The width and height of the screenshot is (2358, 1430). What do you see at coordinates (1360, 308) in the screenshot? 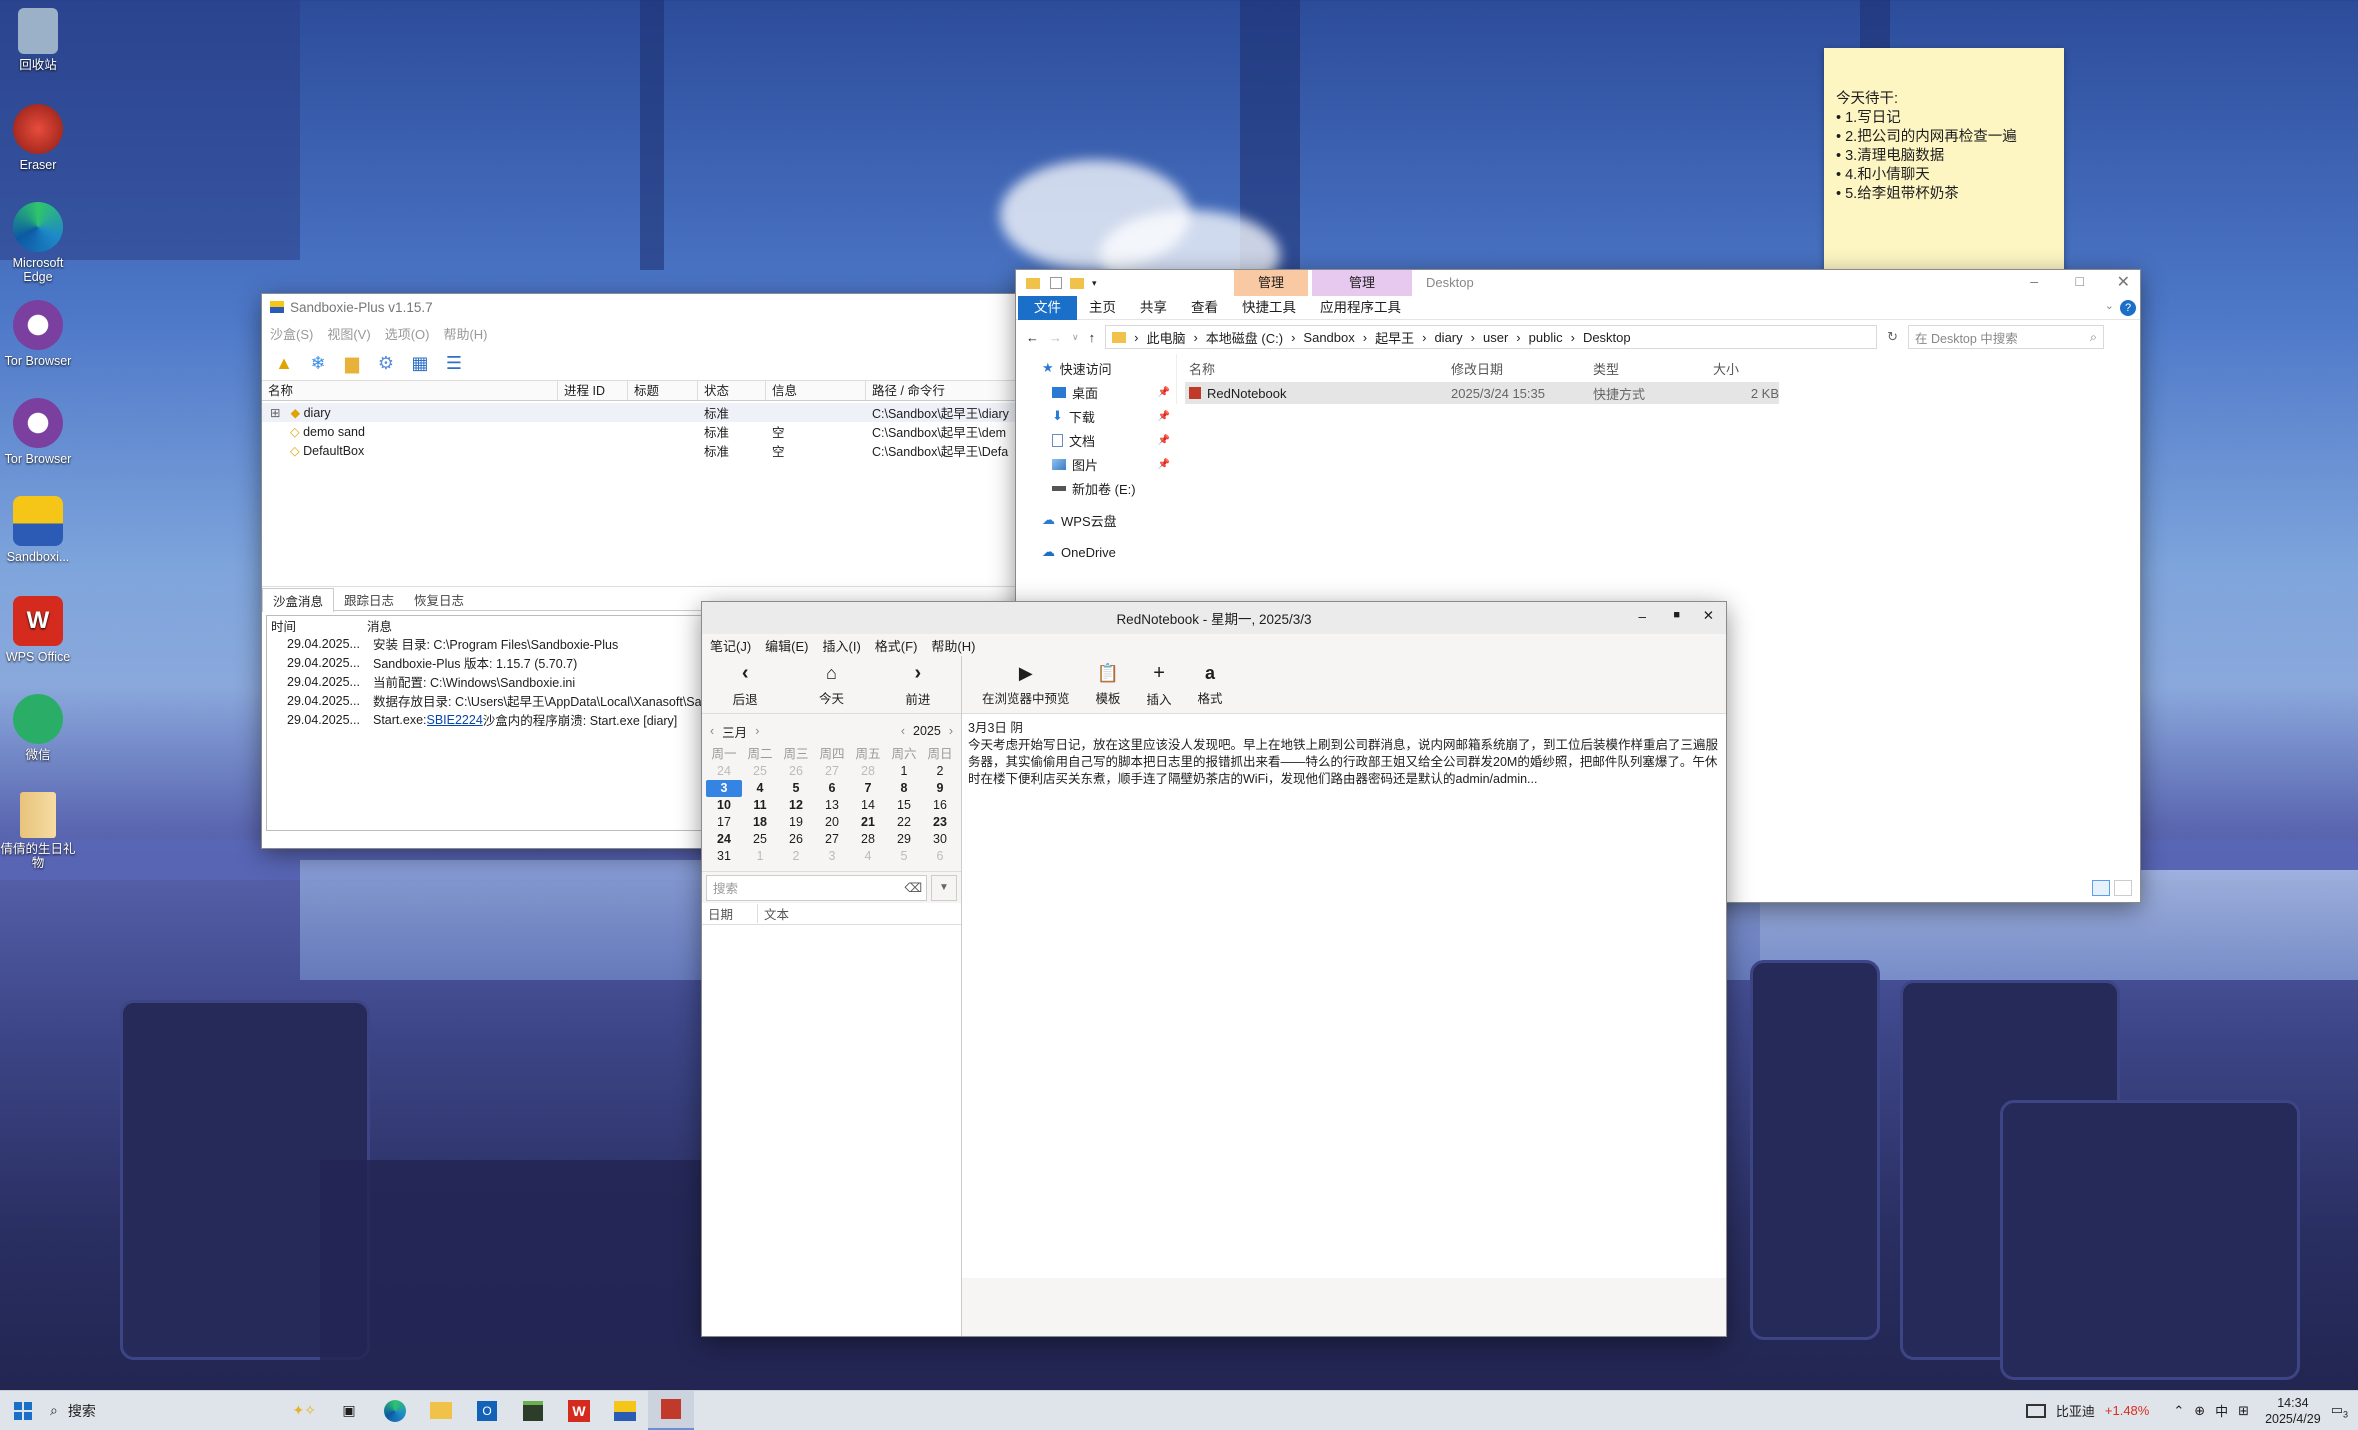
I see `tab-app-tools: 应用程序工具` at bounding box center [1360, 308].